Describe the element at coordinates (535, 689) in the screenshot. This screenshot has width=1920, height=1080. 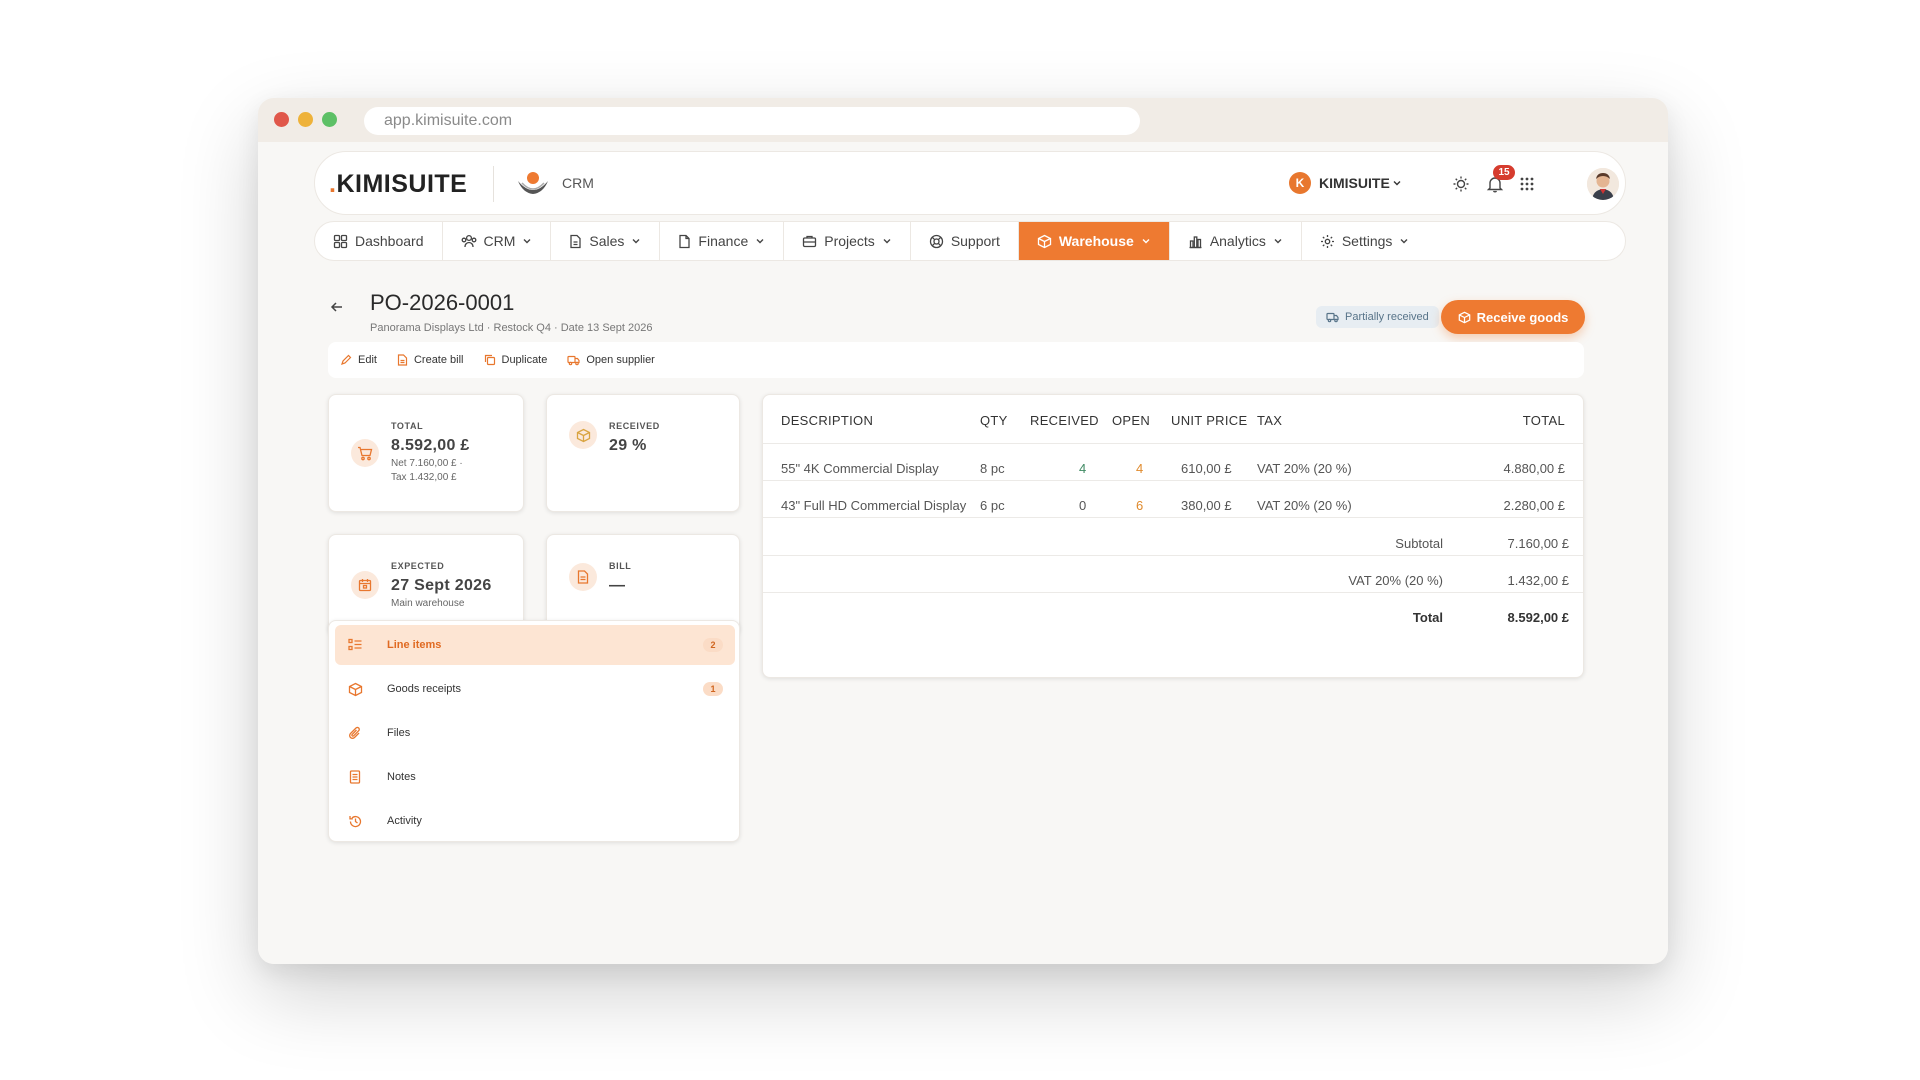
I see `tab-goods-receipts: Goods receipts 1` at that location.